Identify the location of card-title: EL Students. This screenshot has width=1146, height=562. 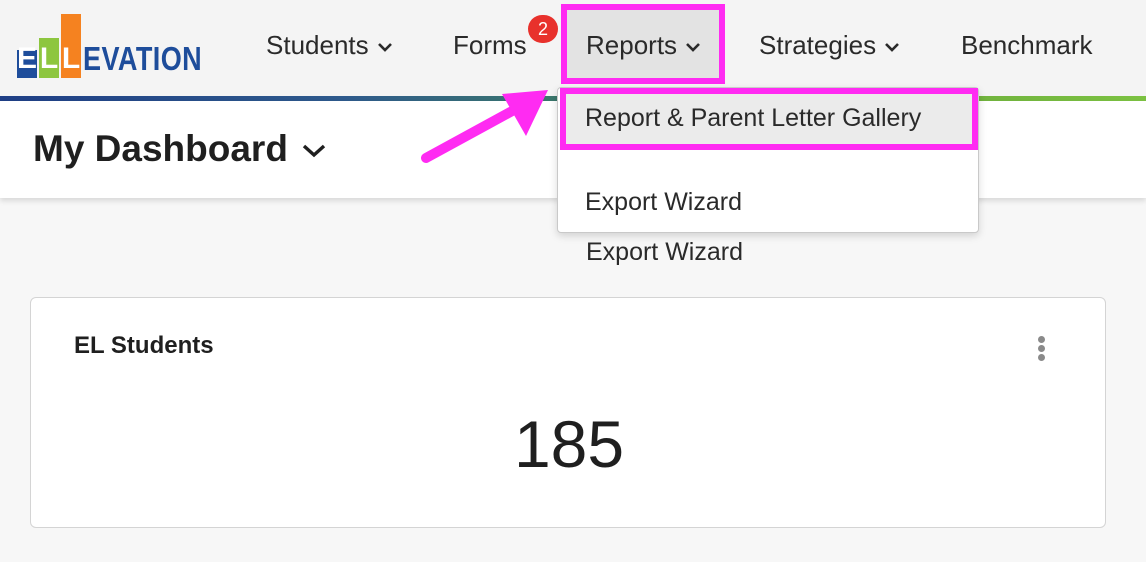
(144, 345).